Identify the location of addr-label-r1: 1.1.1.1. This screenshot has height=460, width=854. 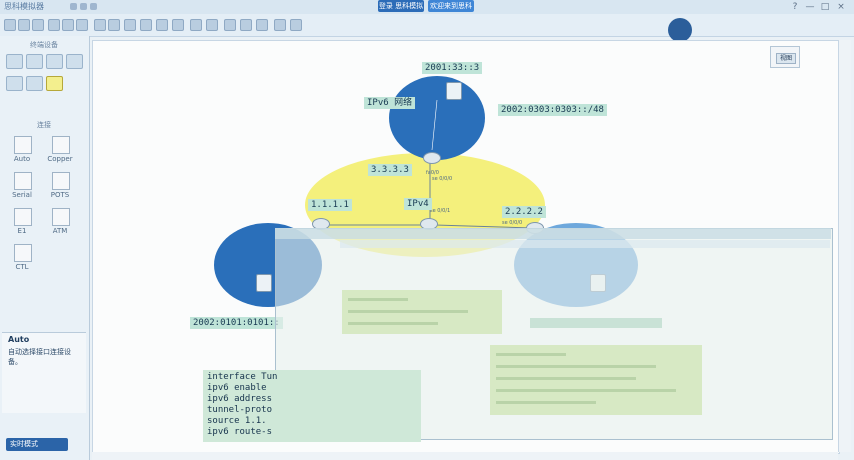
(330, 205).